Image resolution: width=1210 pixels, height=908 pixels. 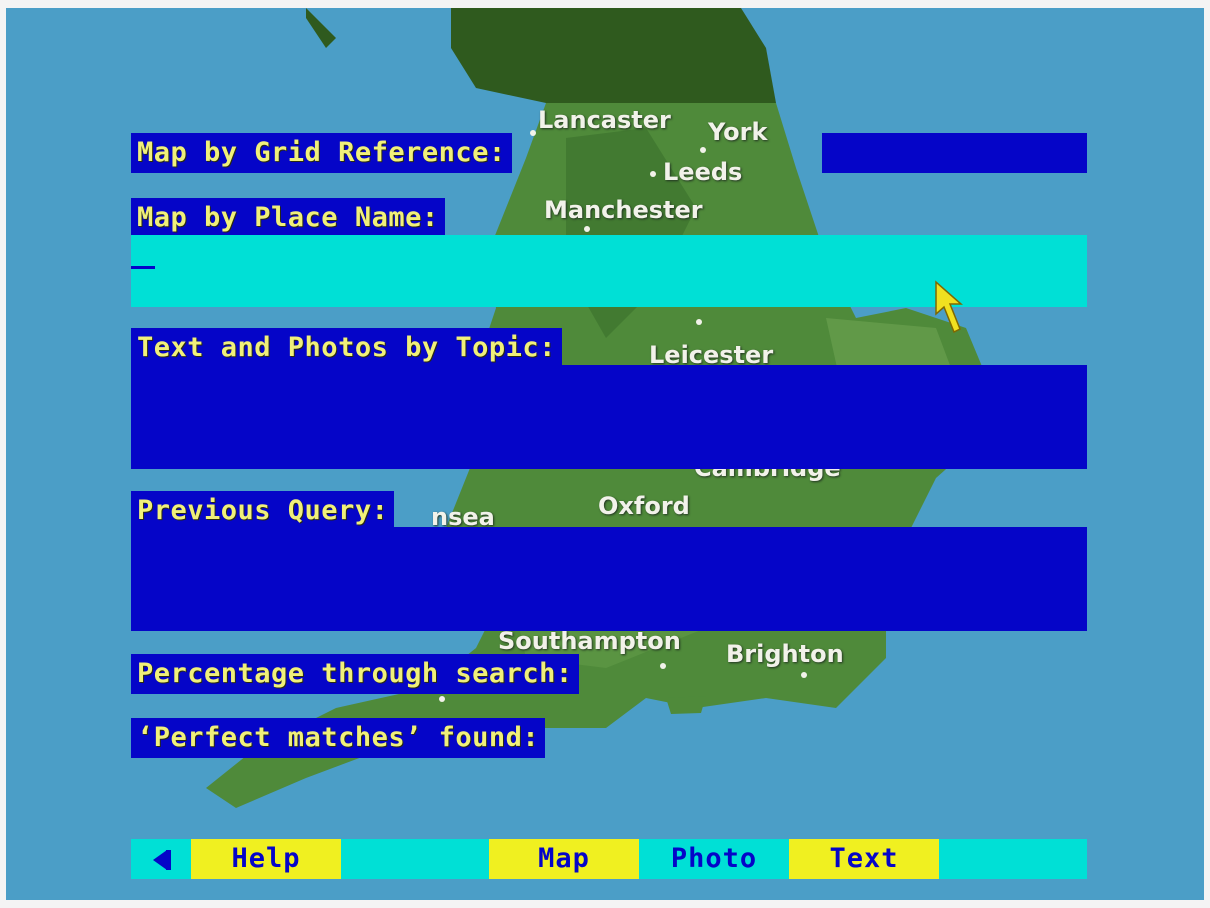 What do you see at coordinates (623, 210) in the screenshot?
I see `town-label-manchester: Manchester` at bounding box center [623, 210].